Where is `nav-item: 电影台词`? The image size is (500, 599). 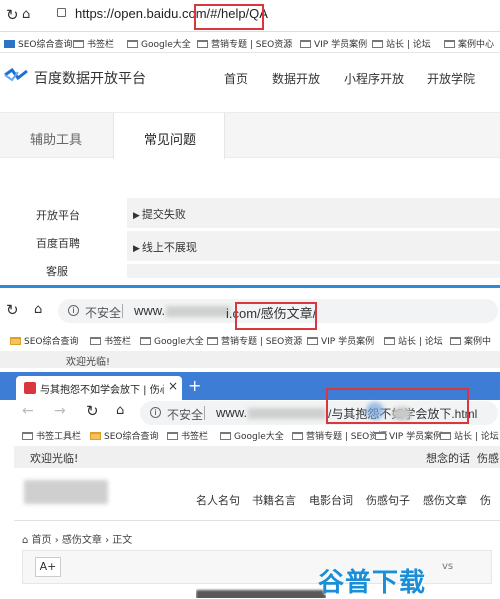
nav-item: 电影台词 is located at coordinates (331, 500).